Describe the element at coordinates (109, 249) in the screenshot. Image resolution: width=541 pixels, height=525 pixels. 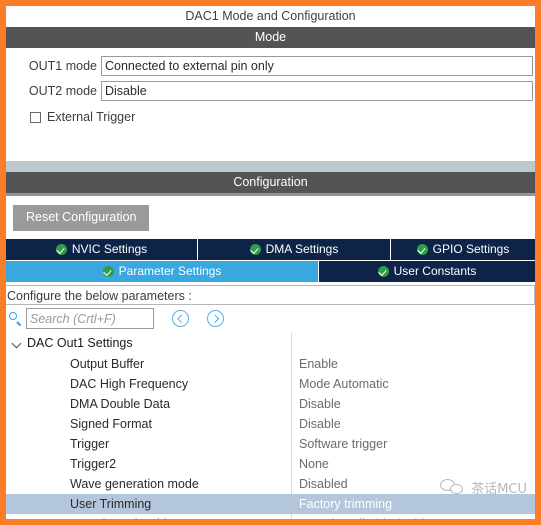
I see `tab-nvic-settings-label: NVIC Settings` at that location.